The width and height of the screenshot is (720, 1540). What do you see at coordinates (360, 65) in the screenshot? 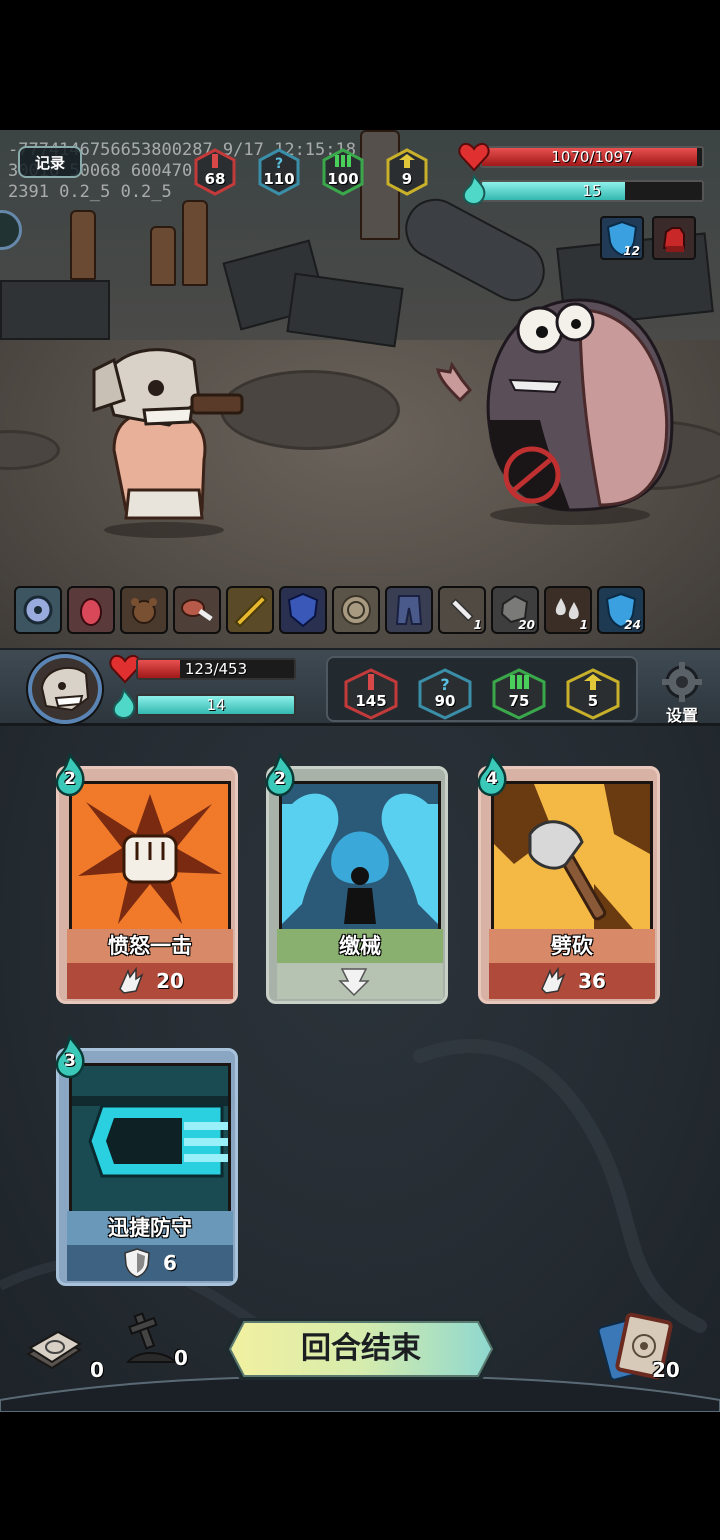
I see `top-letterbox` at bounding box center [360, 65].